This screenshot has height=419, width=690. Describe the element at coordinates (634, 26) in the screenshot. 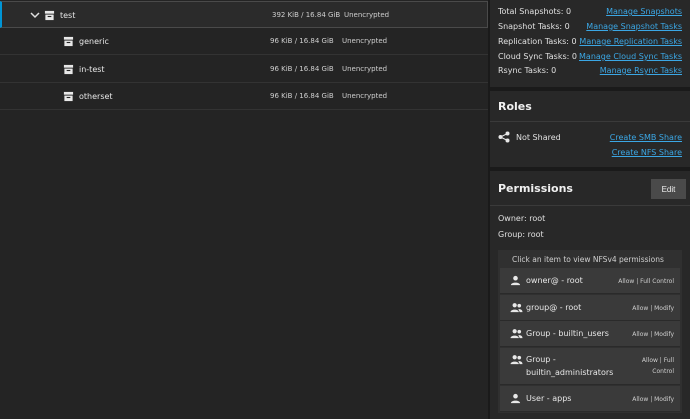

I see `manage-snapshot-tasks-link: Manage Snapshot Tasks` at that location.